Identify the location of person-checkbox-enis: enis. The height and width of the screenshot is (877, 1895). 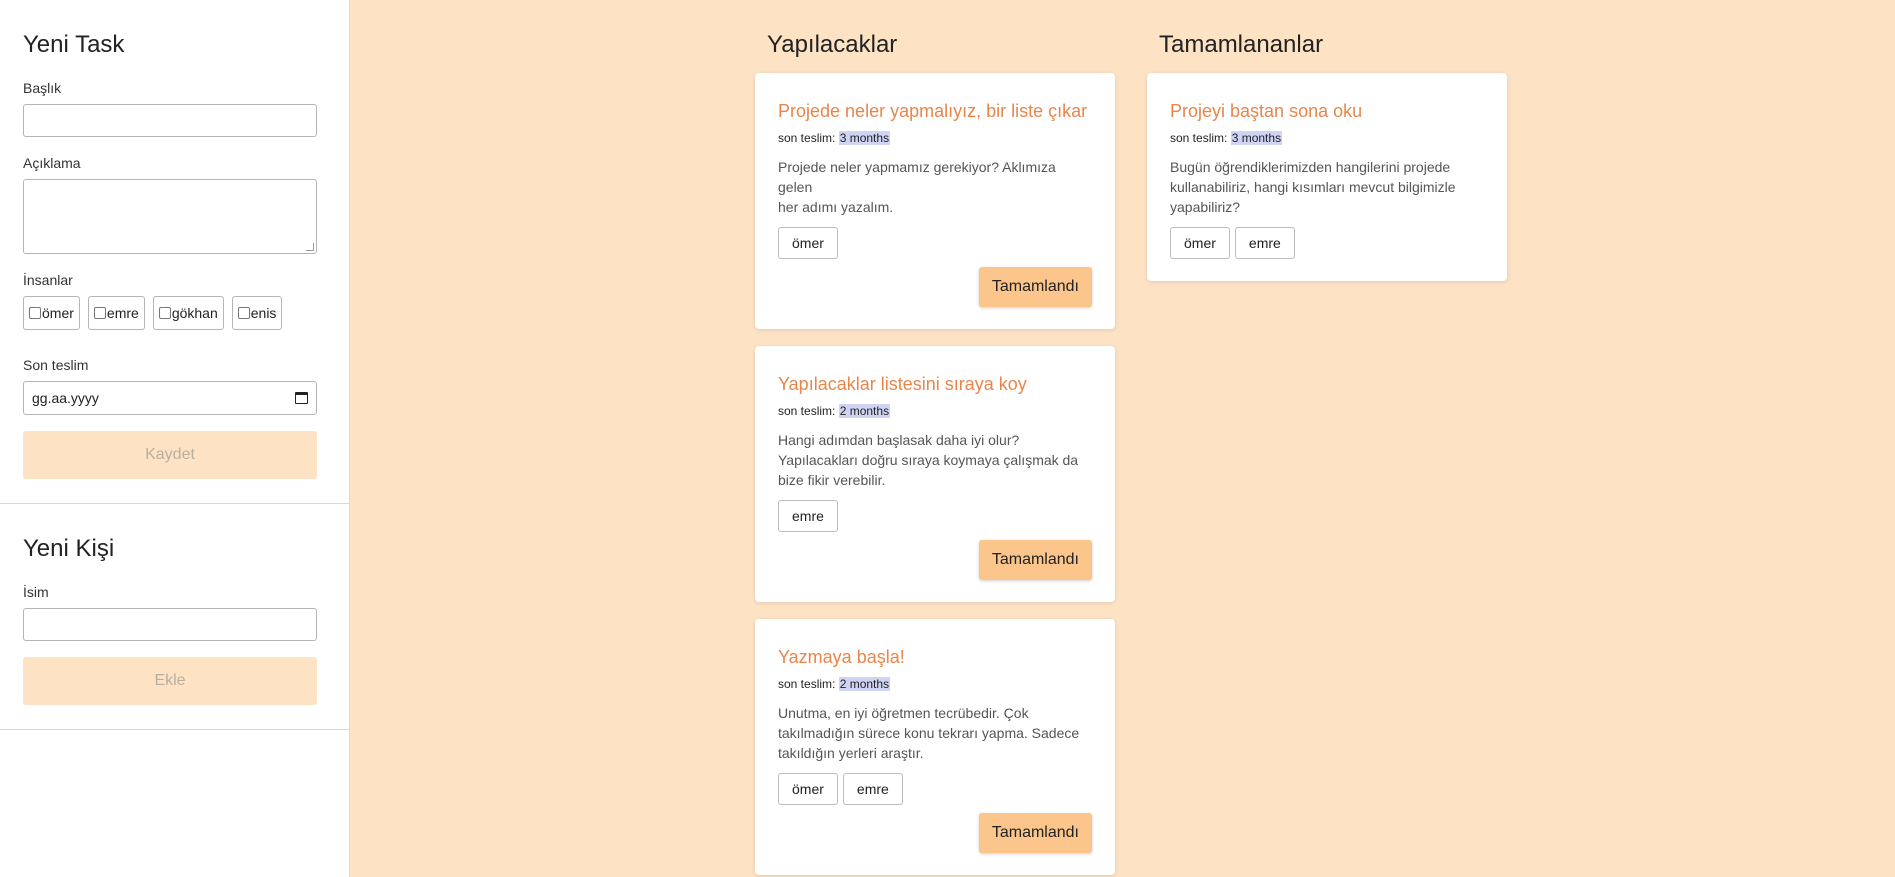
(257, 313).